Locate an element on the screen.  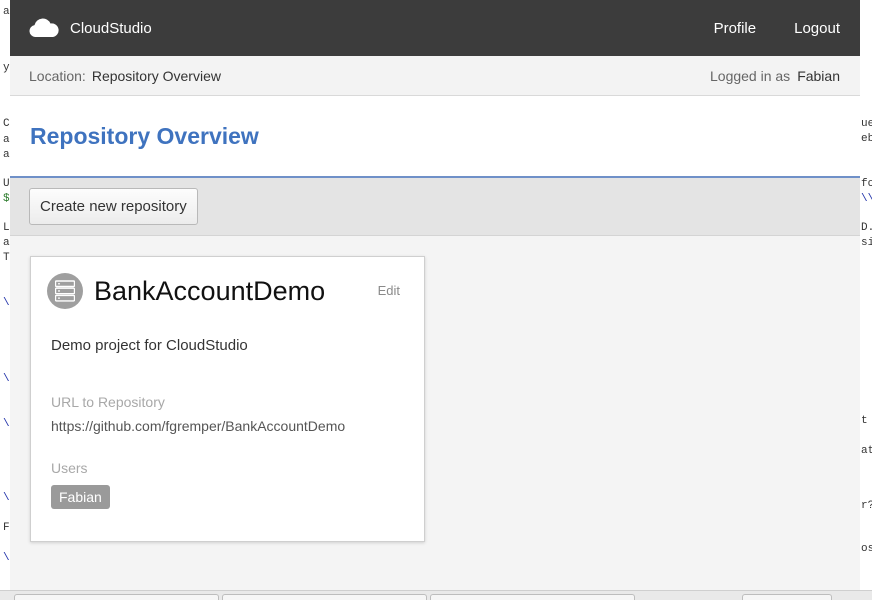
edit-repository-link: Edit is located at coordinates (389, 290).